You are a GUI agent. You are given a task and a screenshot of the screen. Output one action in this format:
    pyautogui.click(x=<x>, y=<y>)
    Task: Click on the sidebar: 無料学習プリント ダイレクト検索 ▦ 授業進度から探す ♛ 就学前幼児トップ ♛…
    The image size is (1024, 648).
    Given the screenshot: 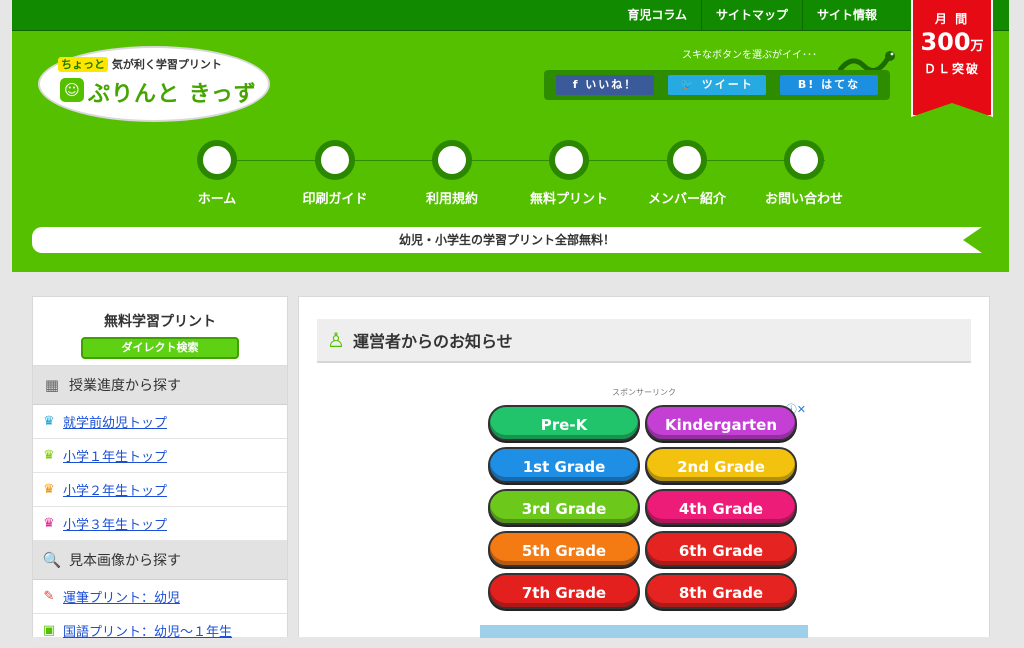 What is the action you would take?
    pyautogui.click(x=160, y=472)
    